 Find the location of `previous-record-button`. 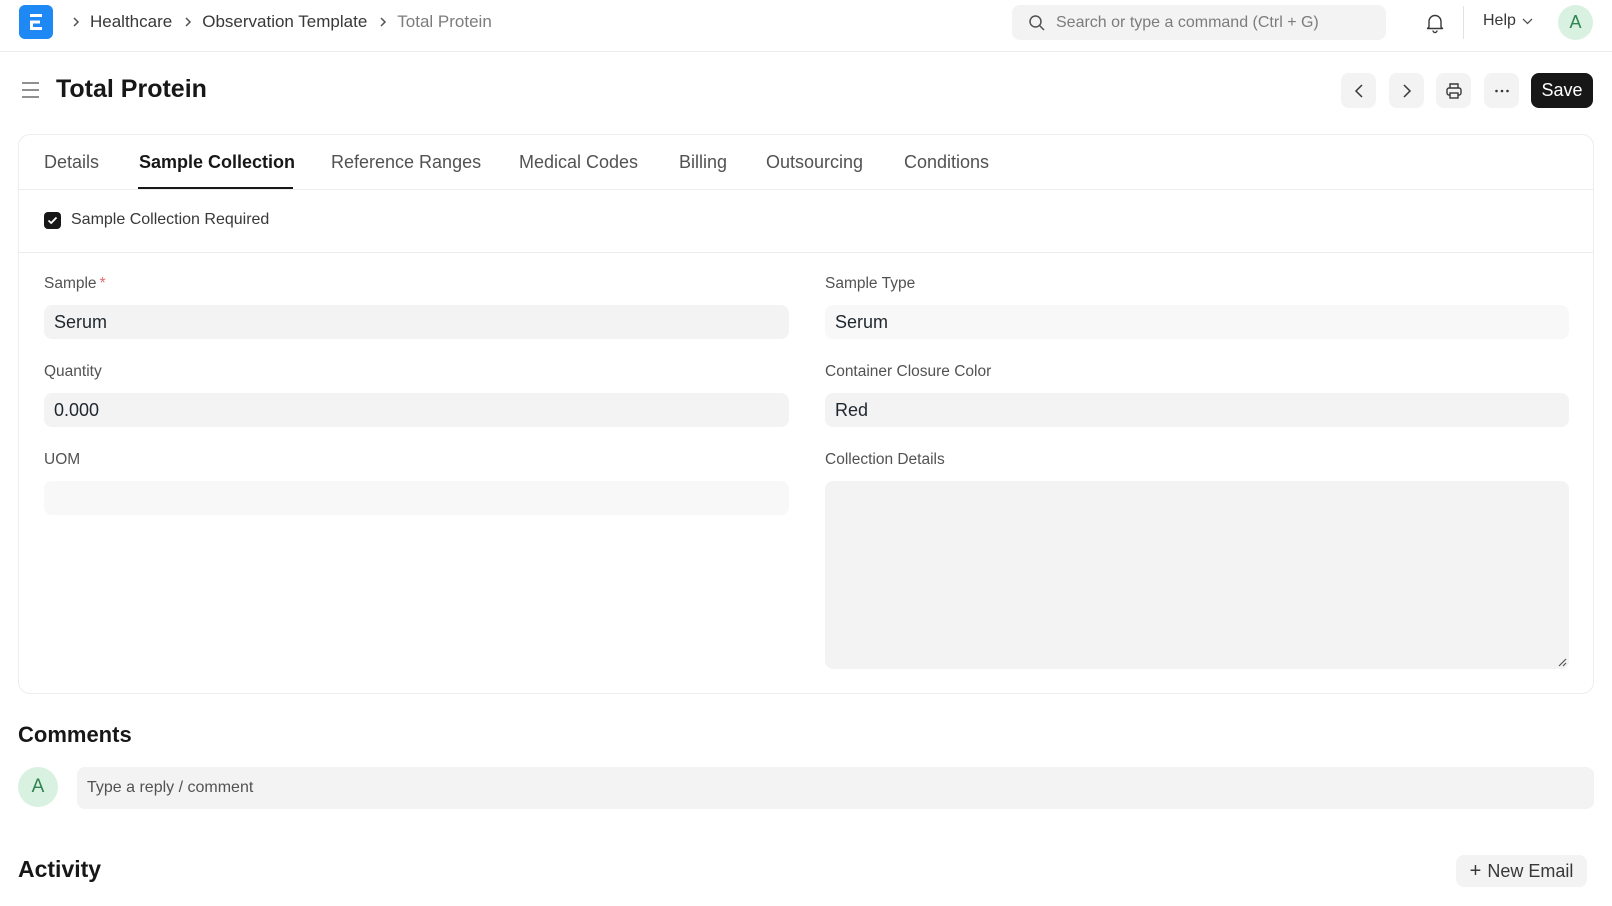

previous-record-button is located at coordinates (1358, 90).